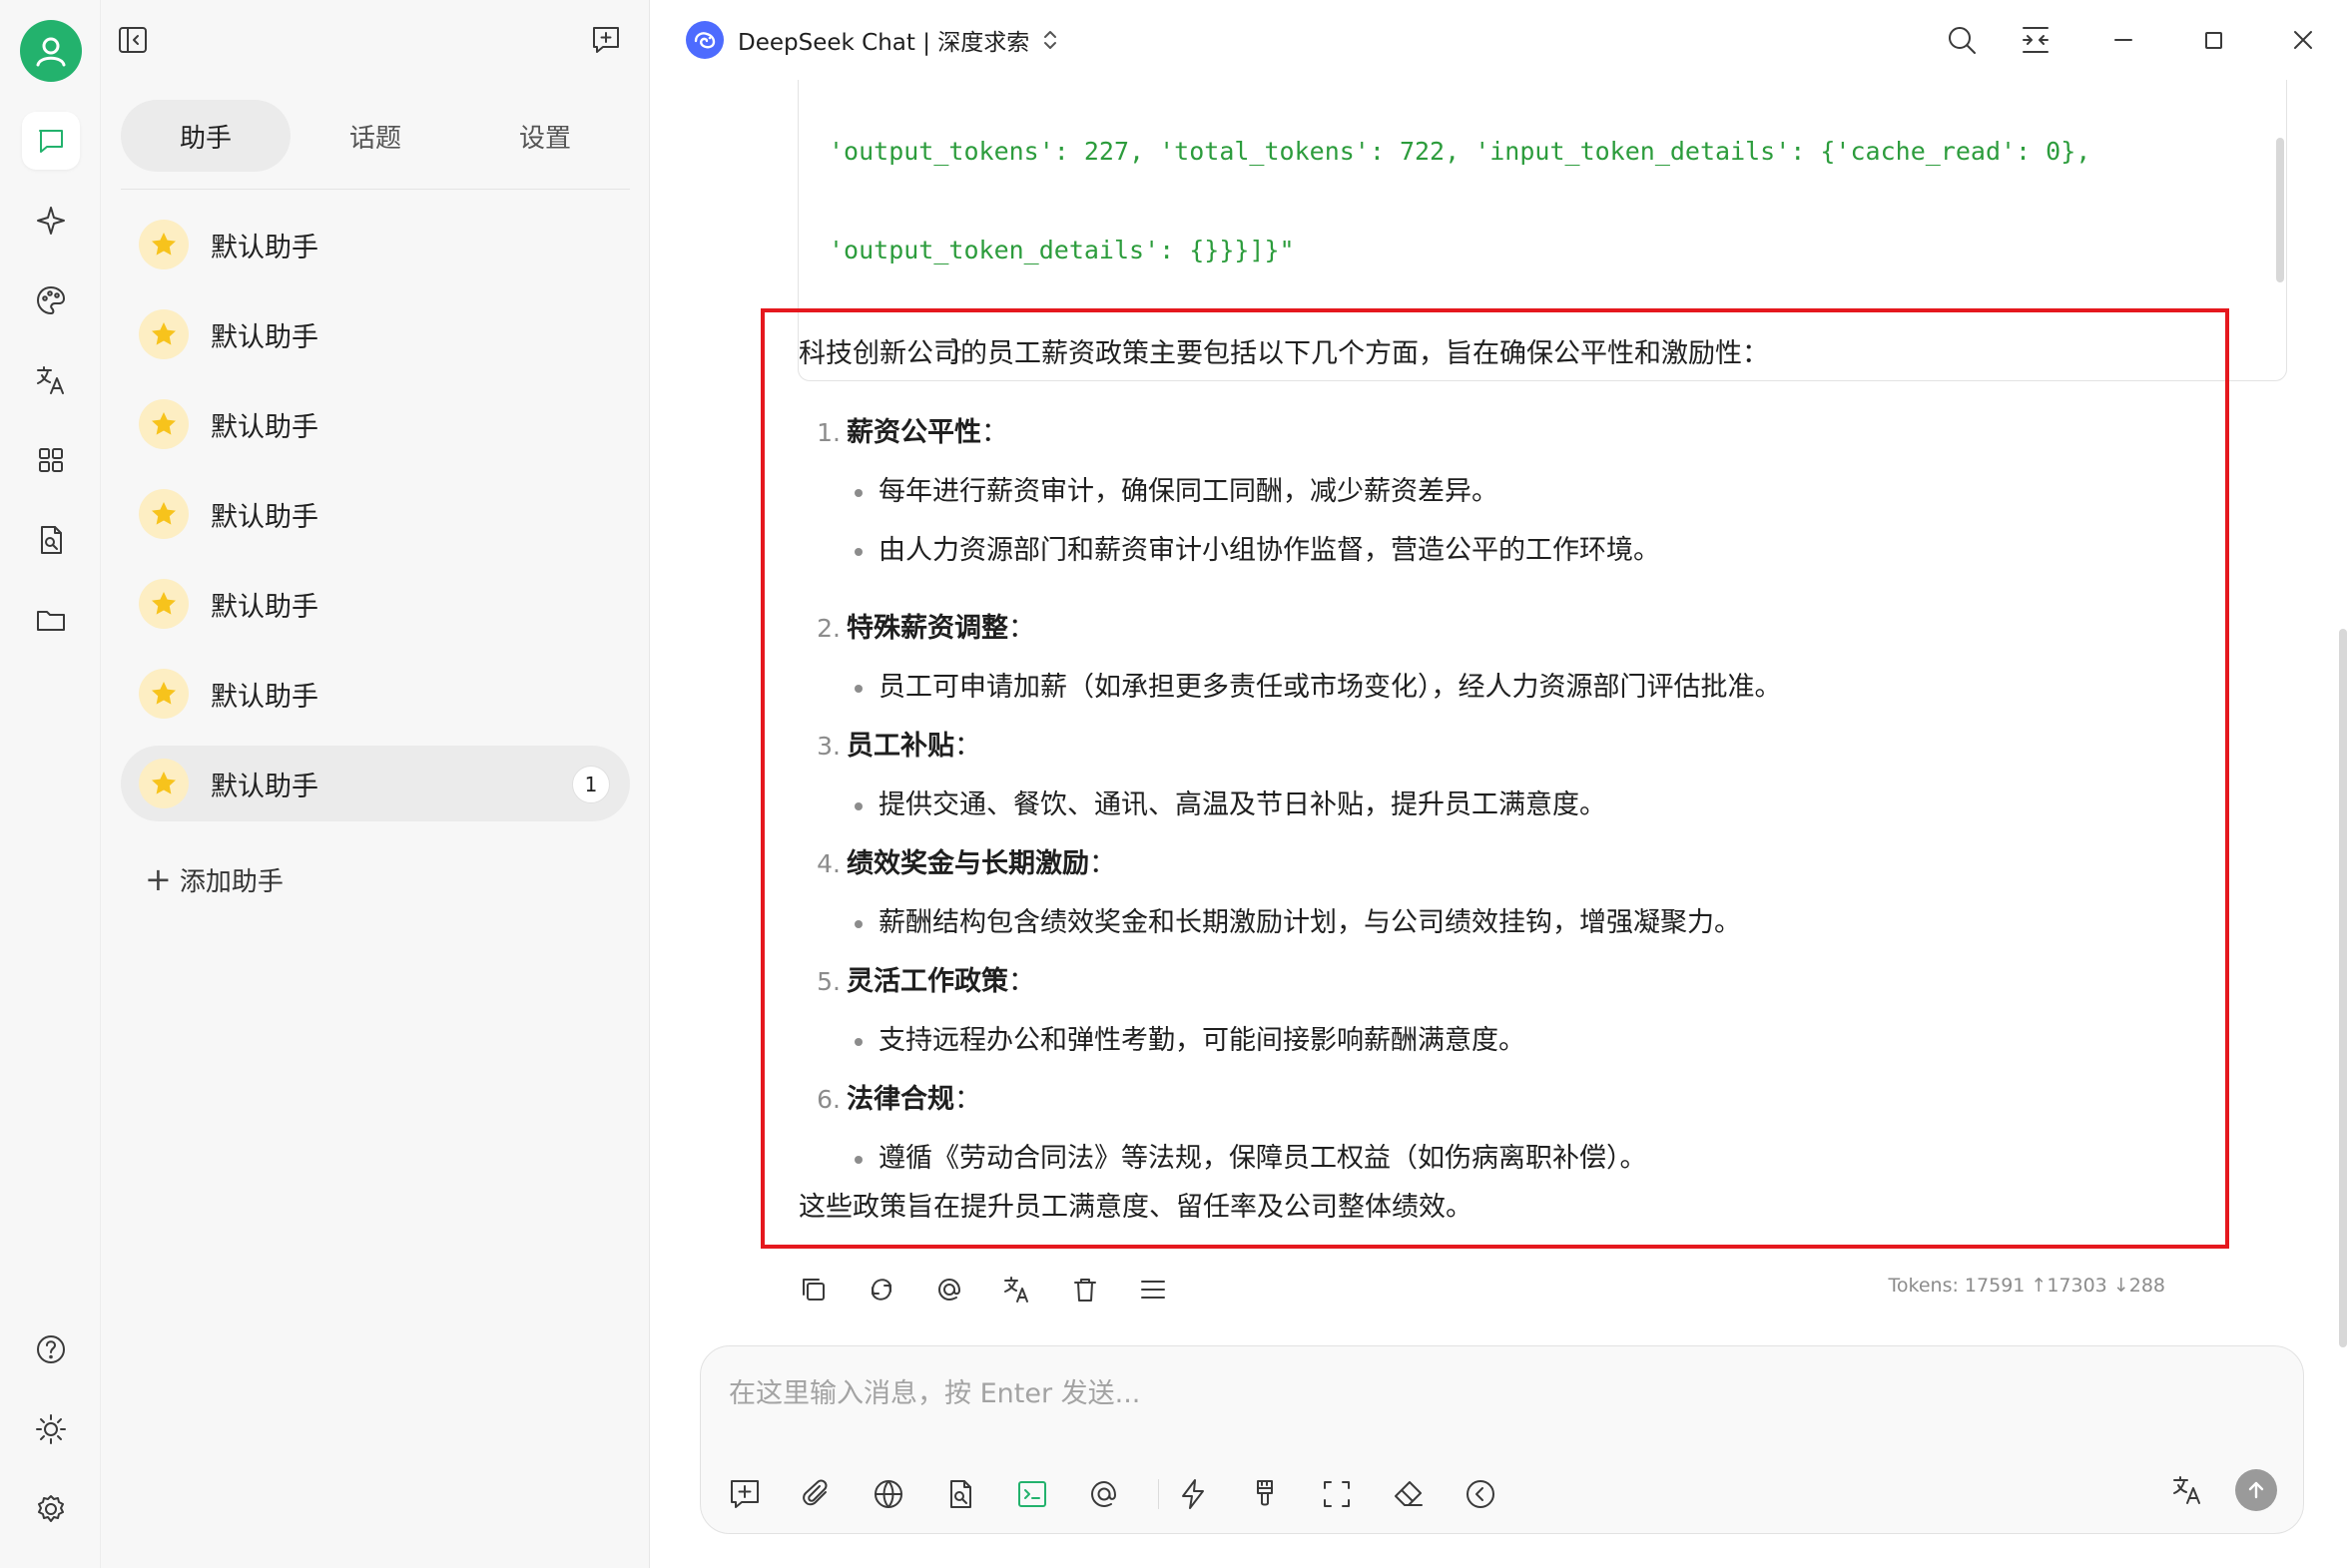 The height and width of the screenshot is (1568, 2351). Describe the element at coordinates (914, 432) in the screenshot. I see `section-title: 薪资公平性` at that location.